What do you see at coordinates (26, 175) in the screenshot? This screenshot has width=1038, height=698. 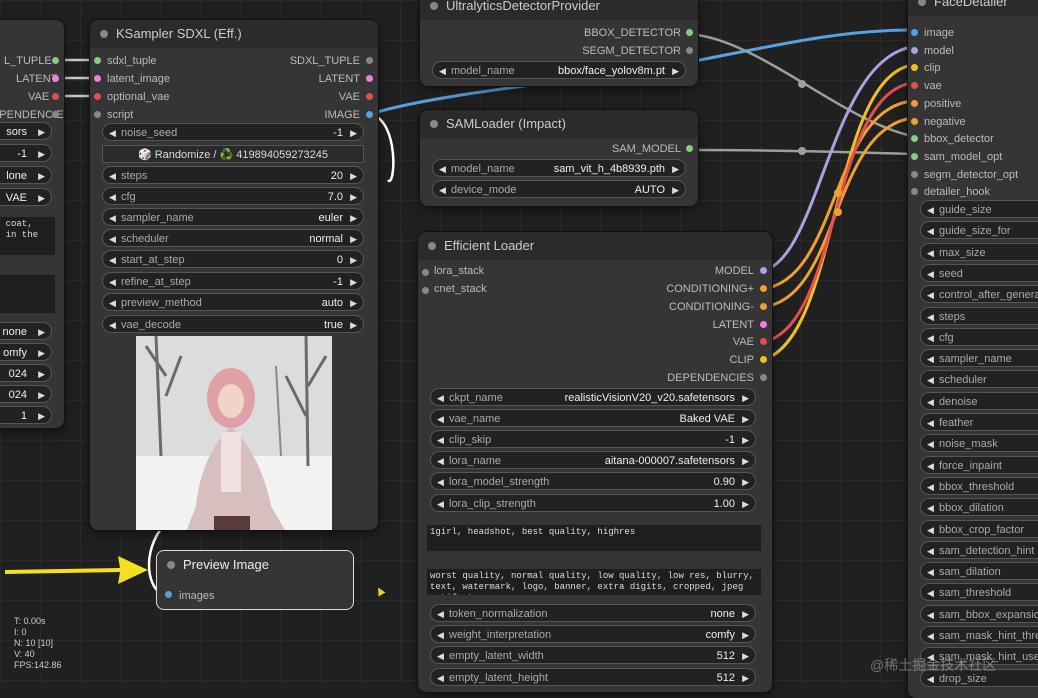 I see `widget: lone ▶` at bounding box center [26, 175].